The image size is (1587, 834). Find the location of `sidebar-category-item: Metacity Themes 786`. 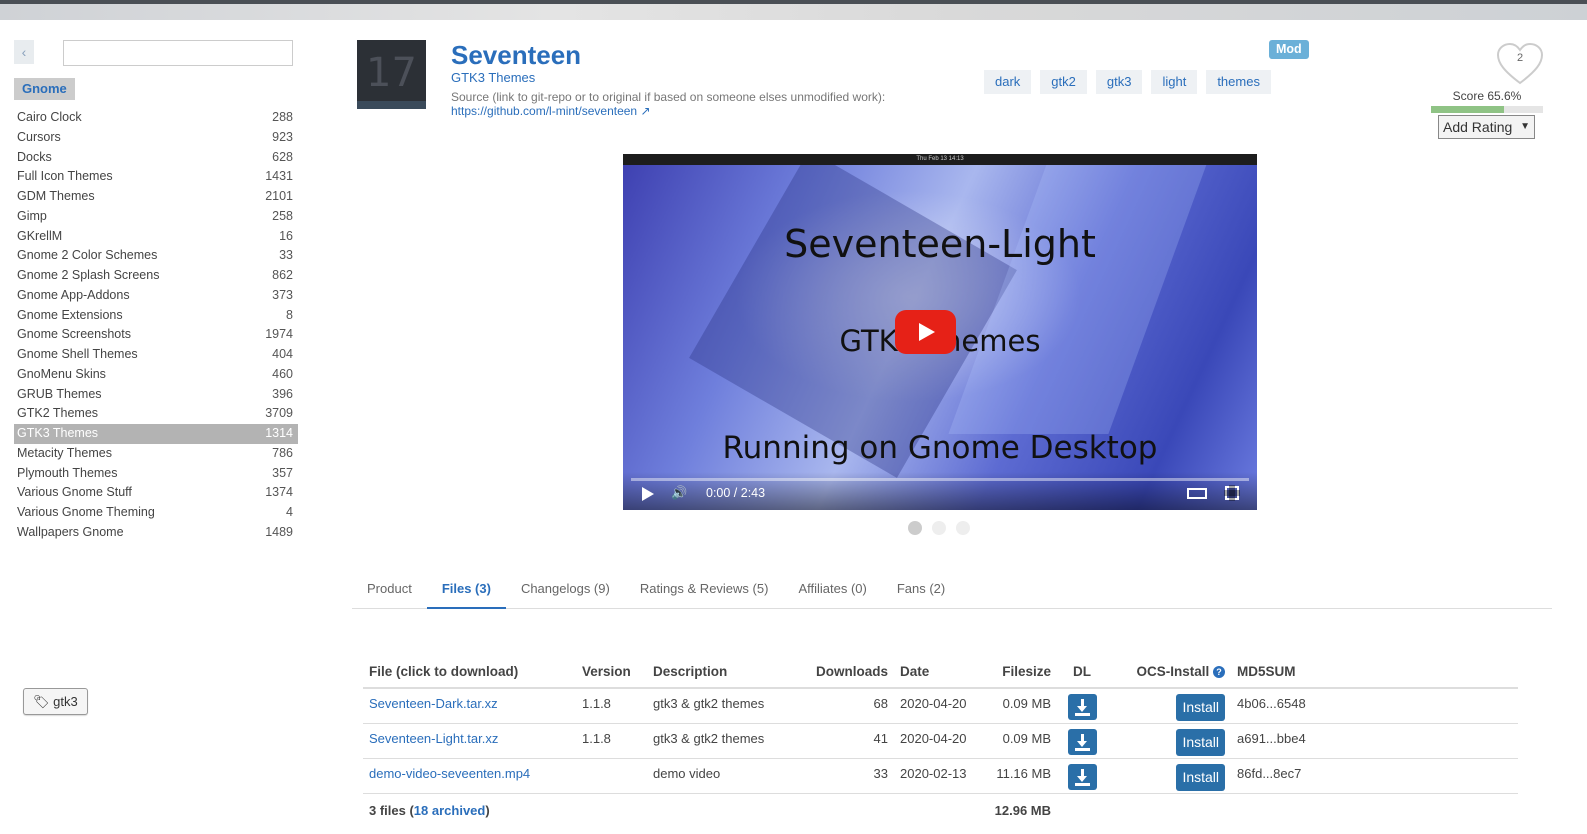

sidebar-category-item: Metacity Themes 786 is located at coordinates (156, 454).